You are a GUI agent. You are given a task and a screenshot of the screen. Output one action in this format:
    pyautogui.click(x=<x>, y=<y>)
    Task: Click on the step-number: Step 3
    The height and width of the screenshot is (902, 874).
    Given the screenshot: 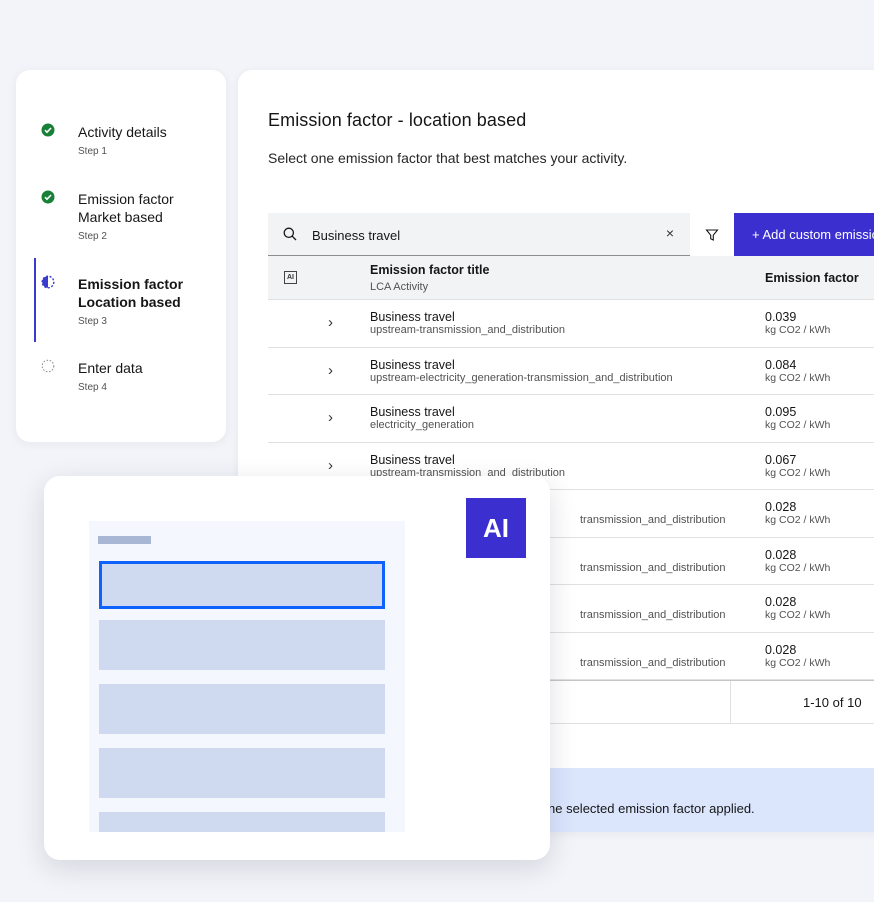 What is the action you would take?
    pyautogui.click(x=92, y=321)
    